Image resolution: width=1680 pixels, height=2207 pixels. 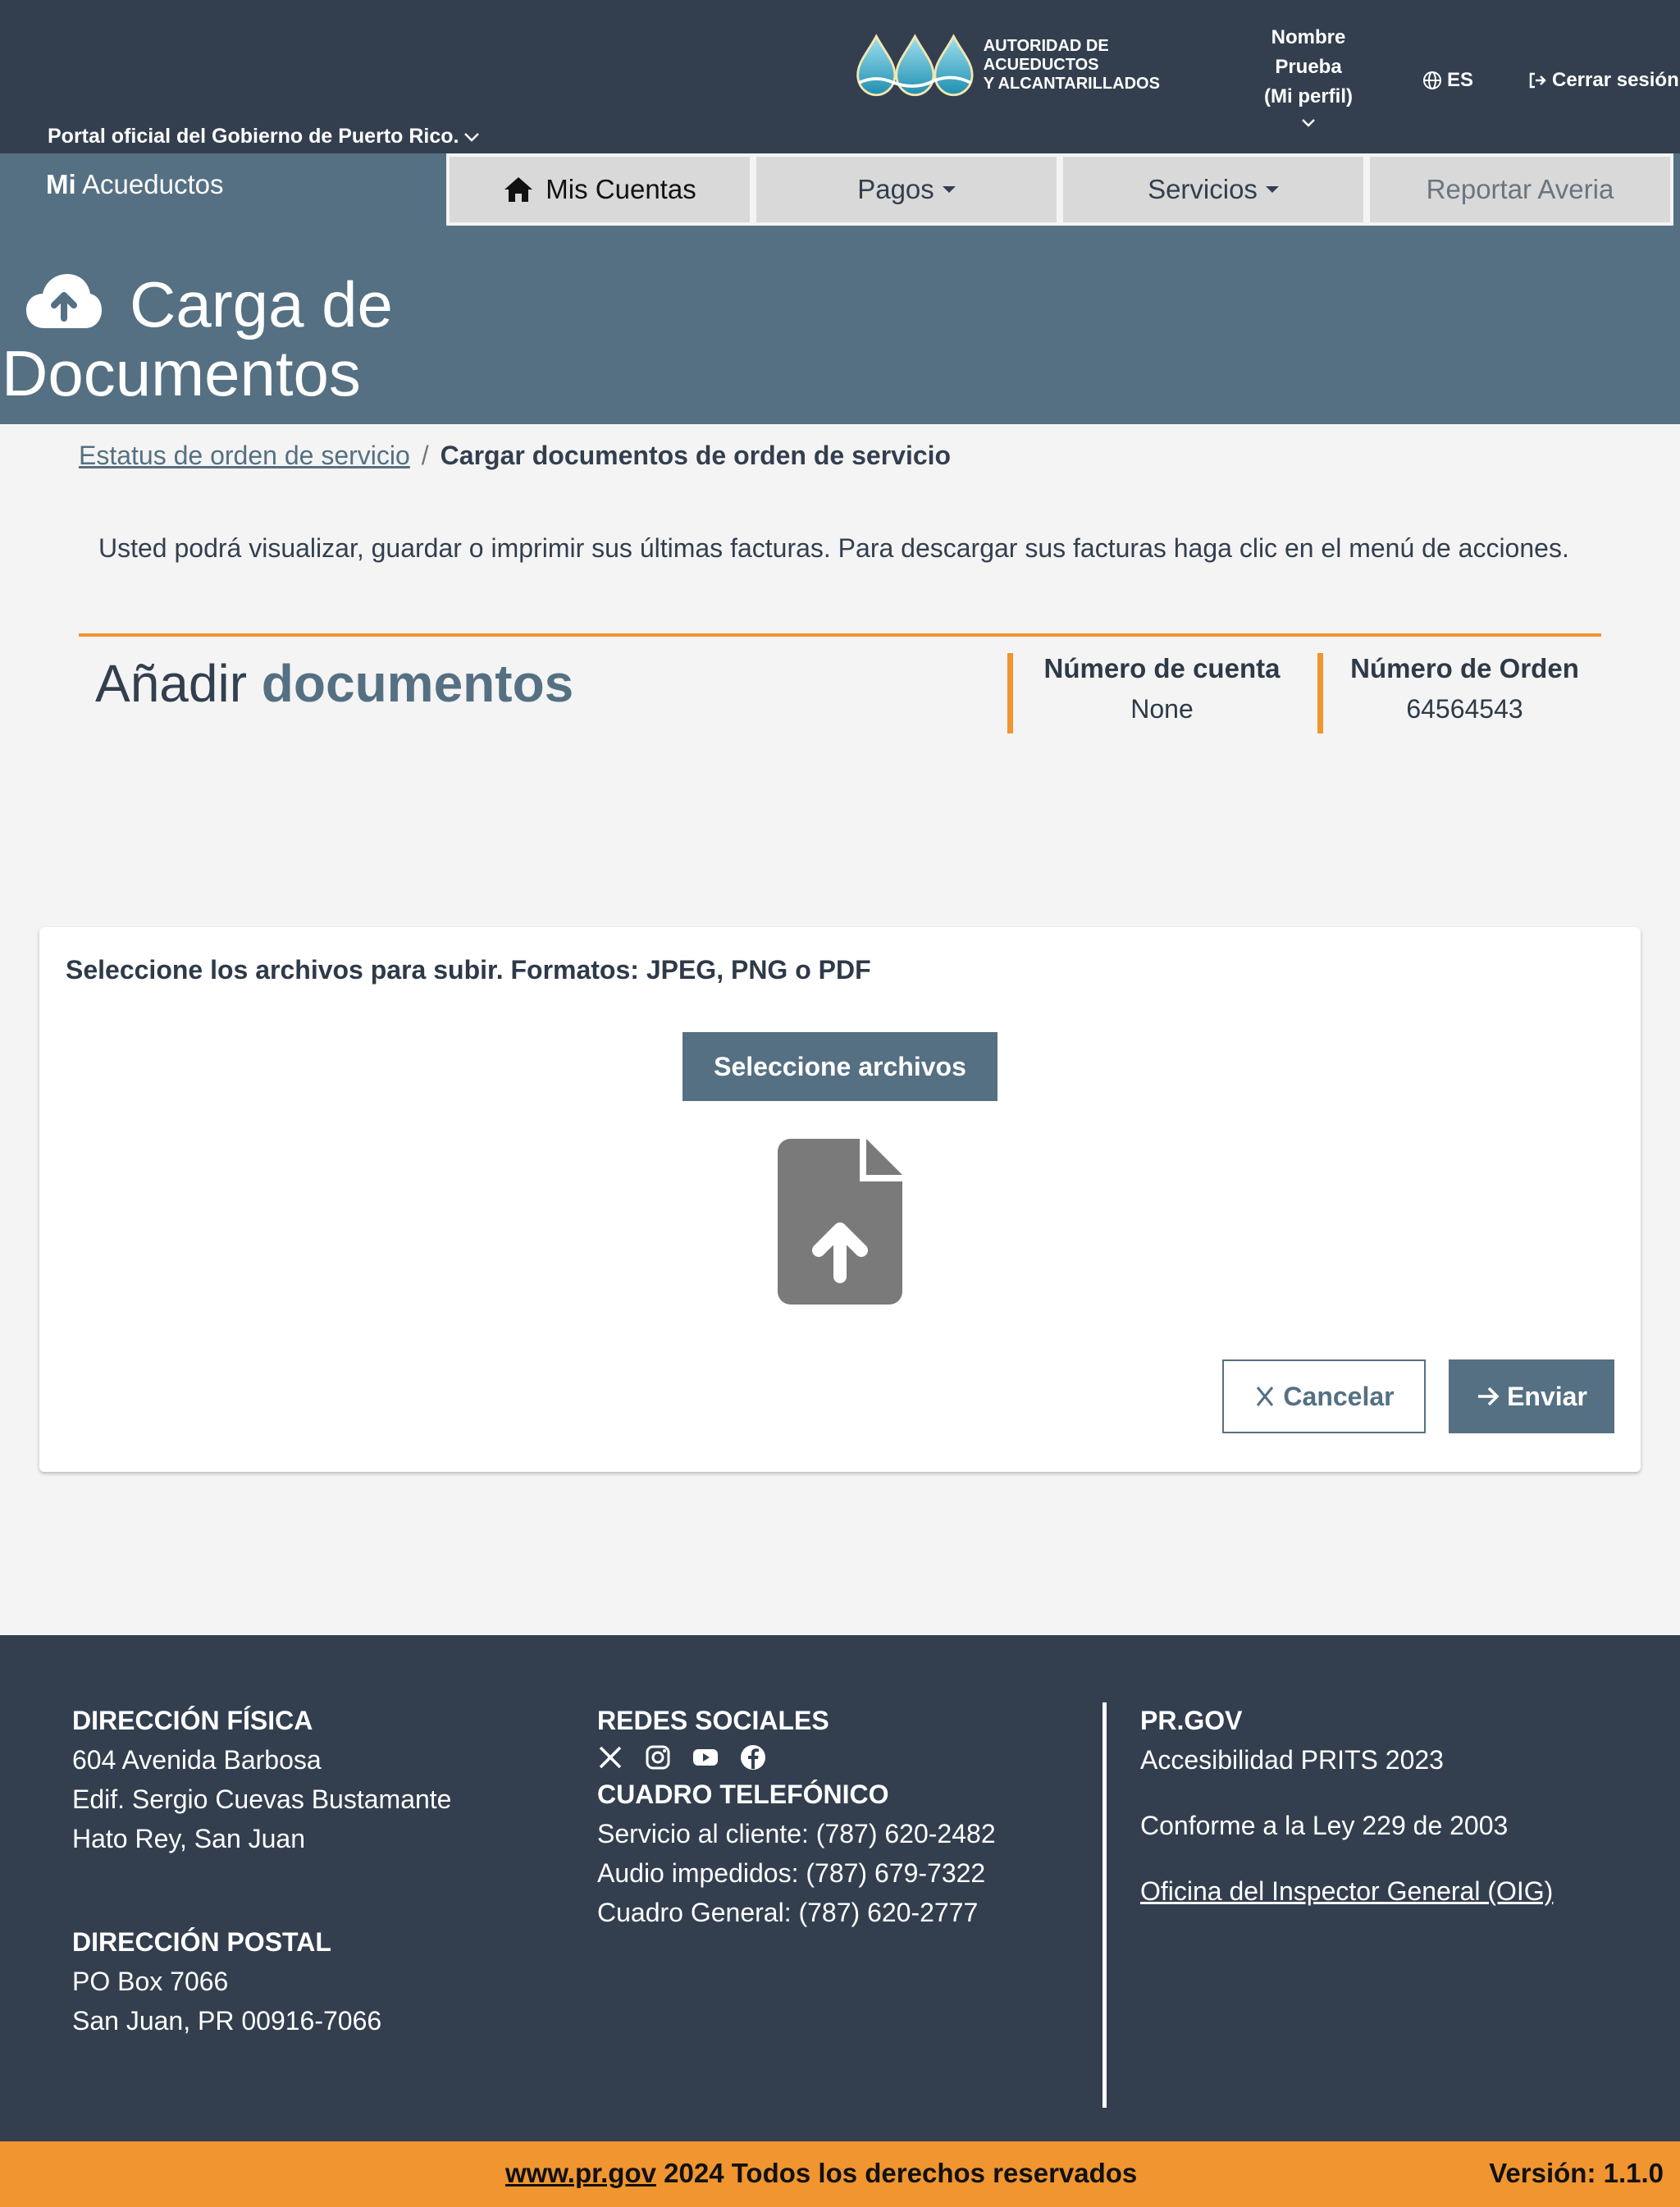 I want to click on account-number-label: Número de cuenta, so click(x=1162, y=668).